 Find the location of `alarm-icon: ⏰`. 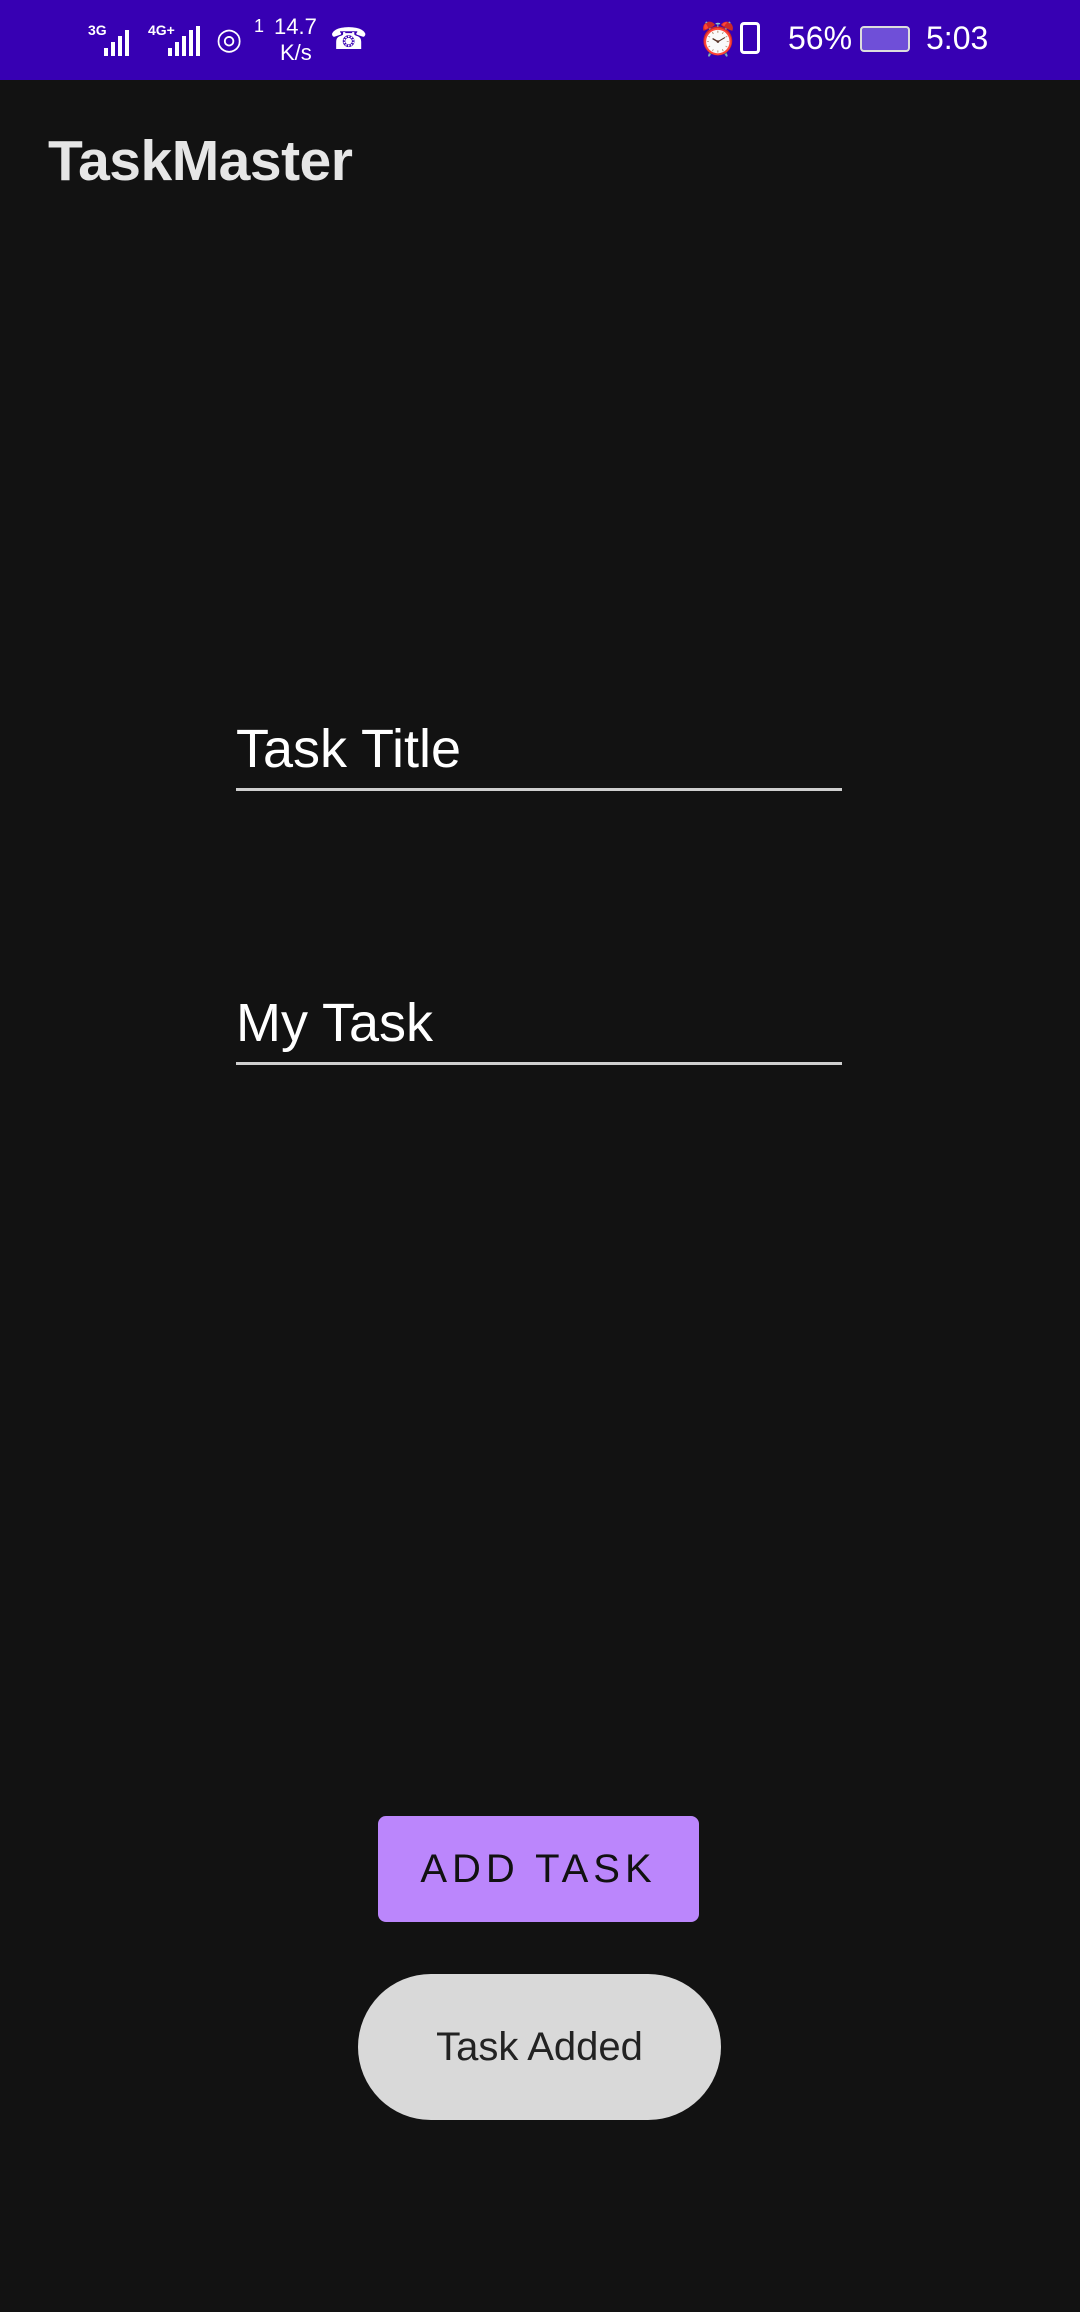

alarm-icon: ⏰ is located at coordinates (718, 39).